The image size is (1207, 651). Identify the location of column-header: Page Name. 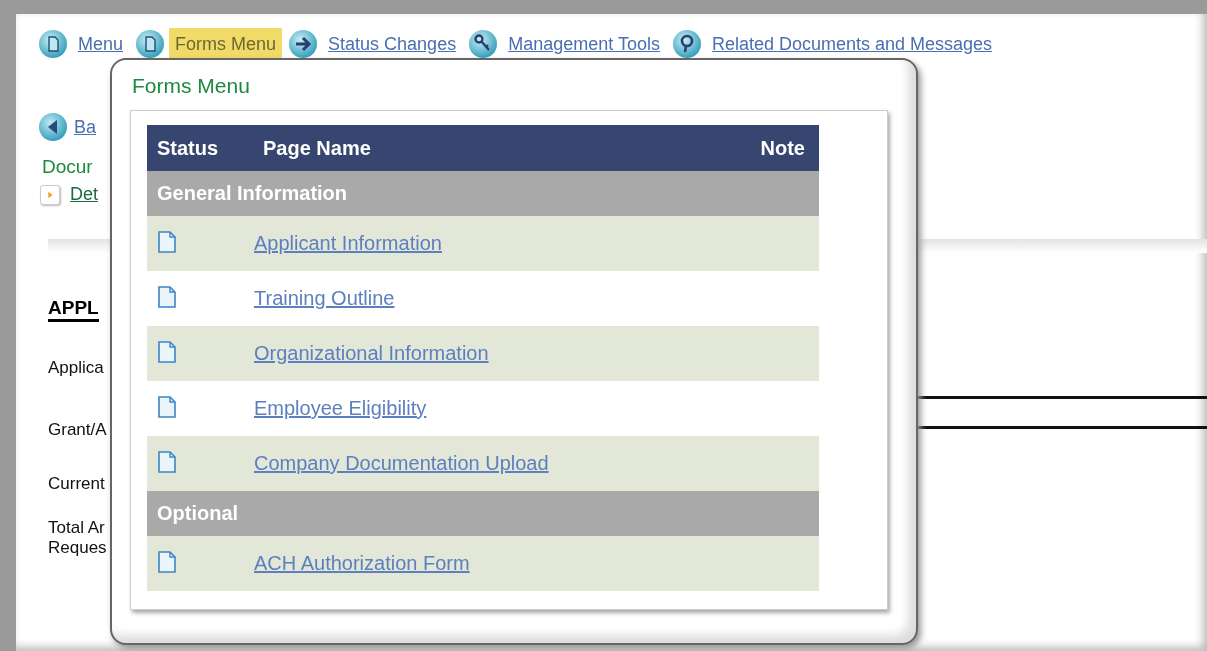
(483, 148).